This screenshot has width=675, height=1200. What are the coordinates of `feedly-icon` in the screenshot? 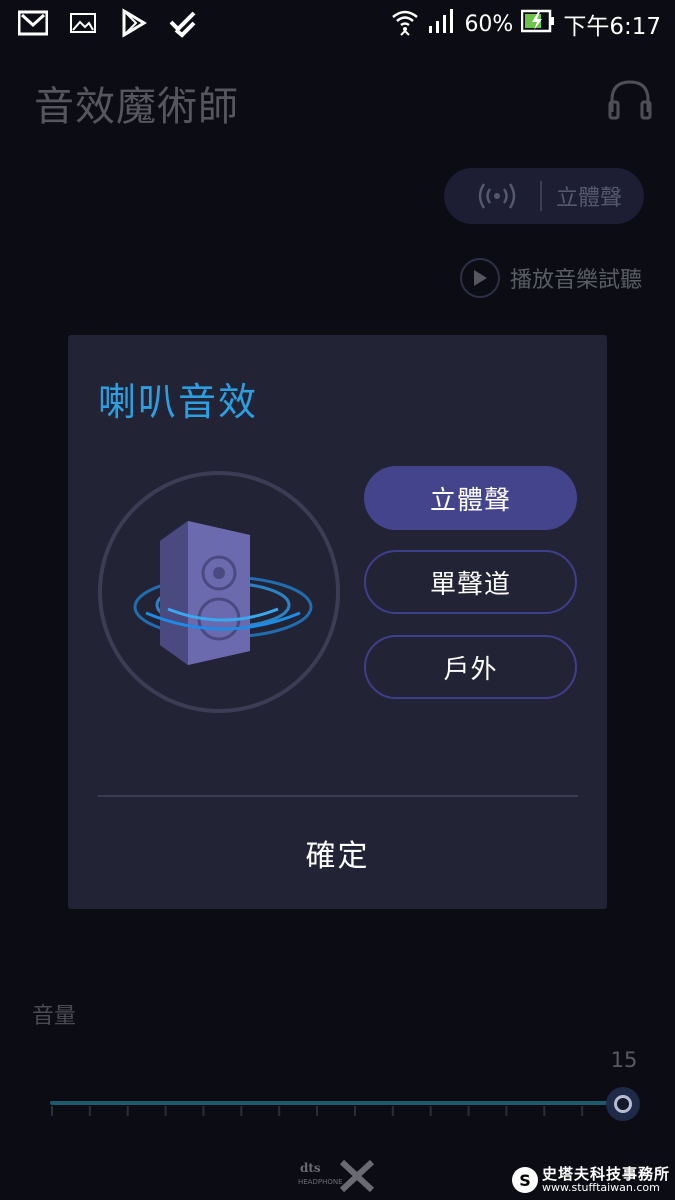 It's located at (183, 23).